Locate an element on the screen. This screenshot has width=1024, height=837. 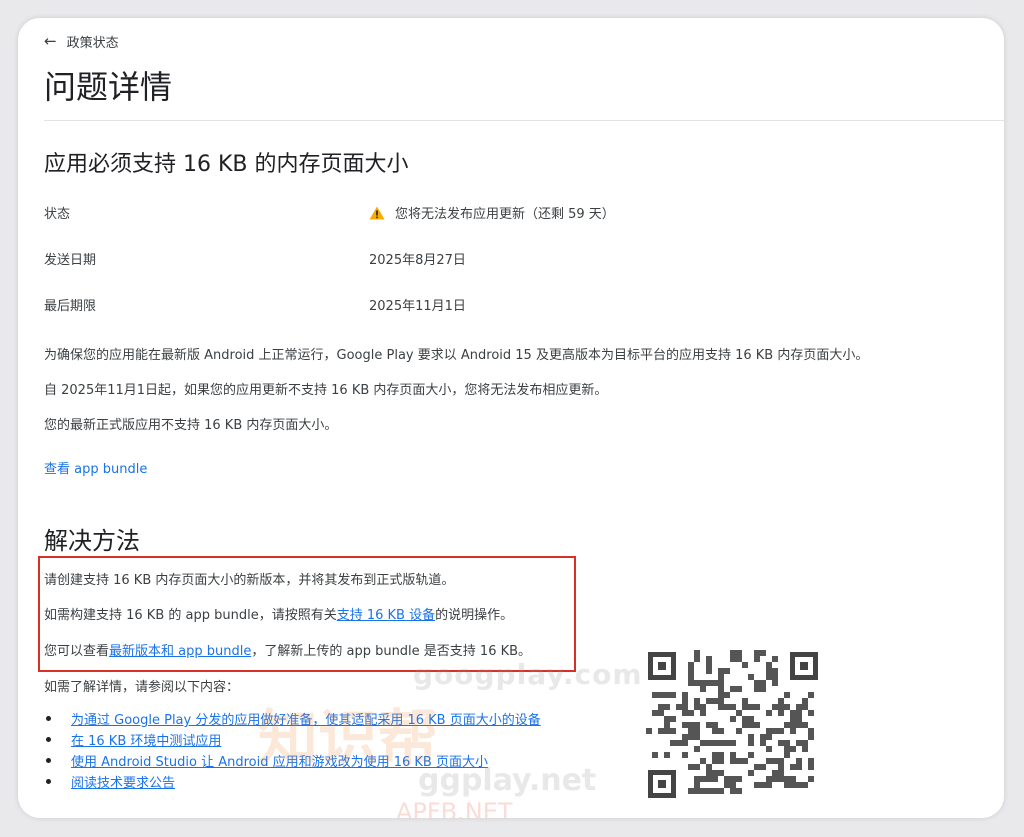
status-row: 状态 您将无法发布应用更新（还剩 59 天） is located at coordinates (494, 213).